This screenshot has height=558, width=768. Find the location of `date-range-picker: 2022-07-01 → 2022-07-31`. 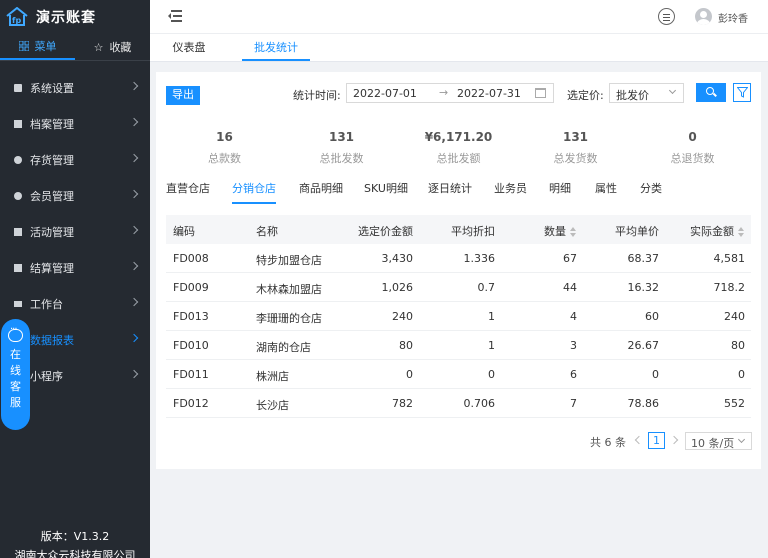

date-range-picker: 2022-07-01 → 2022-07-31 is located at coordinates (450, 93).